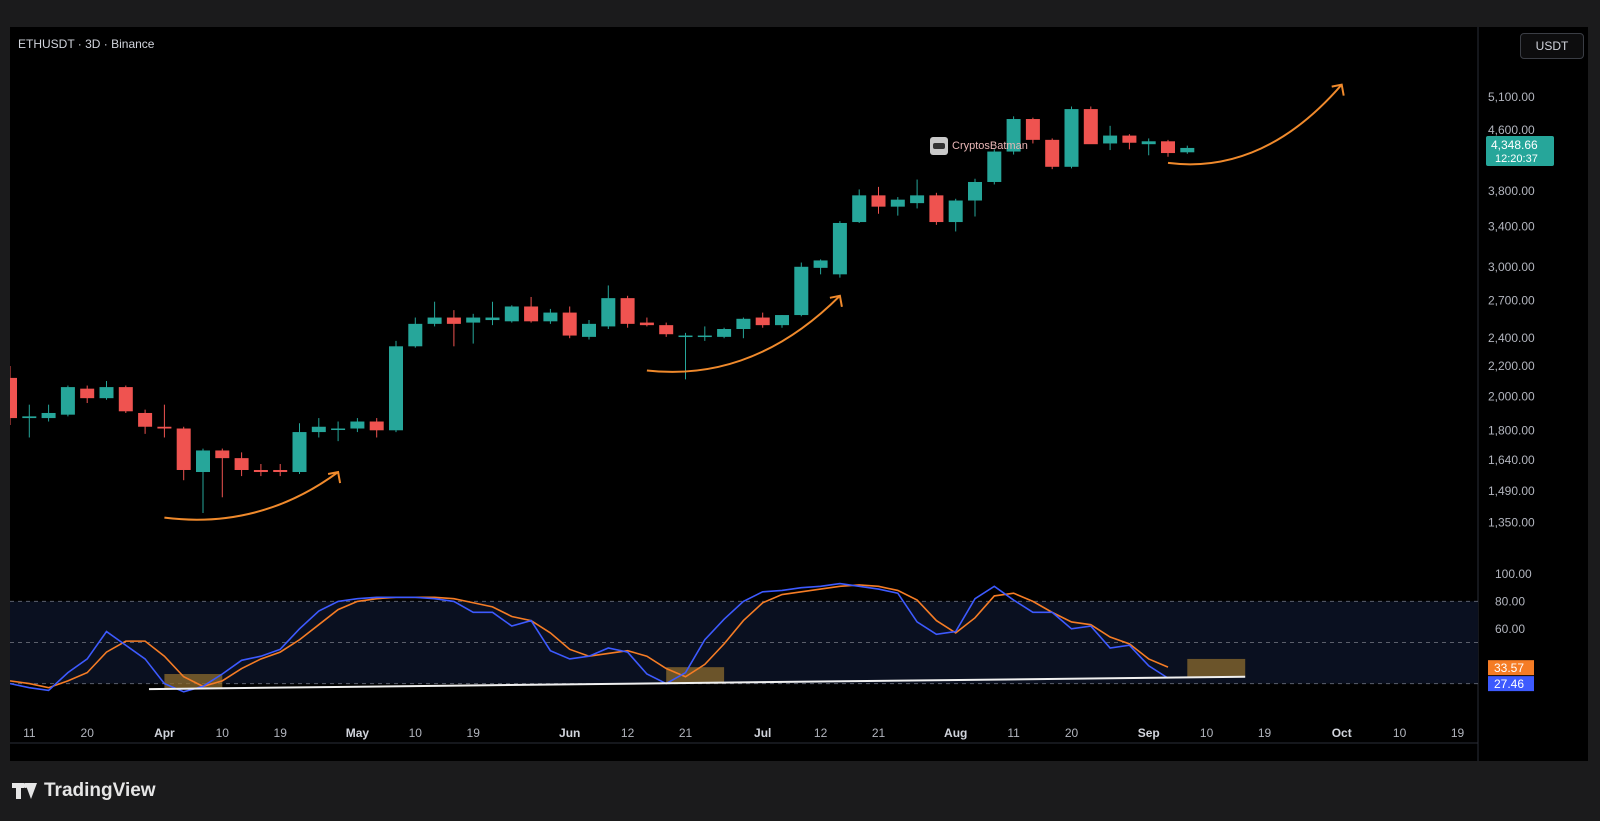 The image size is (1600, 821). Describe the element at coordinates (1511, 430) in the screenshot. I see `price-tick-label: 1,800.00` at that location.